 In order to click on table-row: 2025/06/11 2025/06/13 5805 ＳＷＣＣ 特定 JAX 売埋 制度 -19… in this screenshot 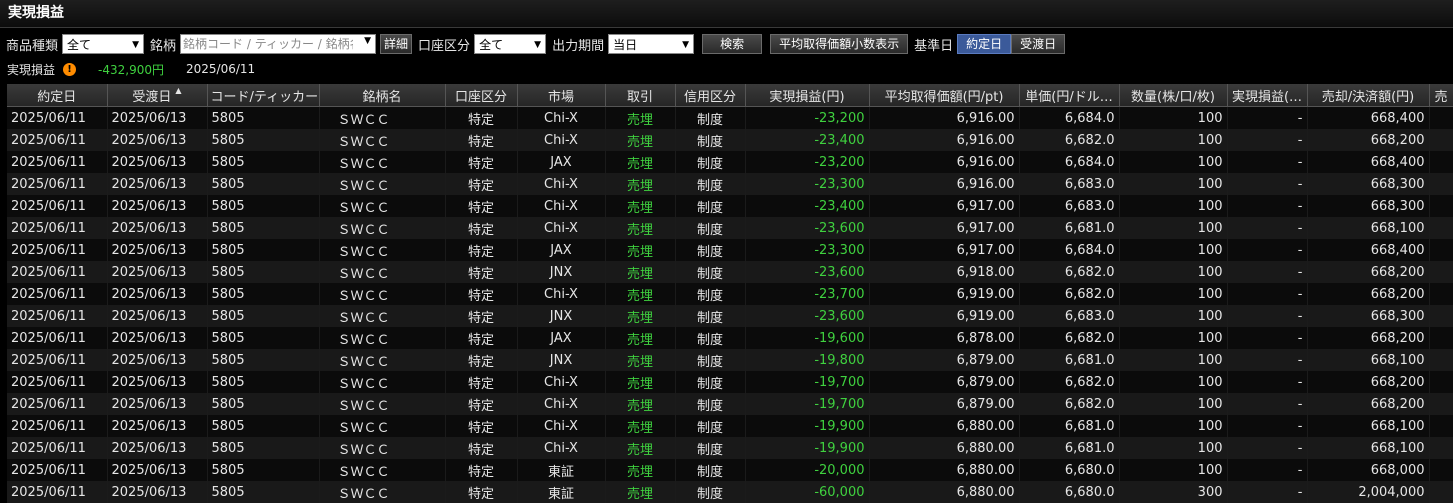, I will do `click(730, 338)`.